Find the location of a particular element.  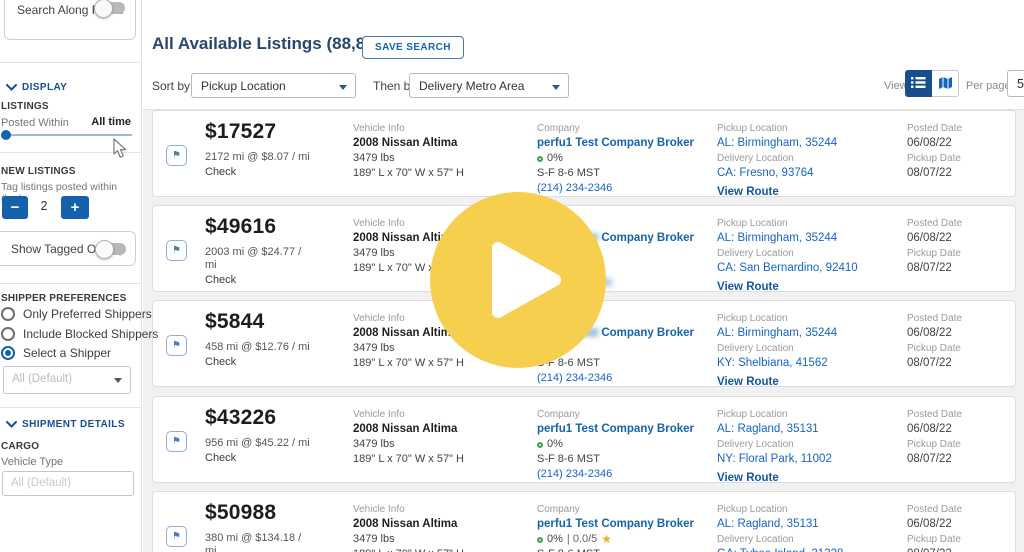

per-page-label: Per page is located at coordinates (988, 86).